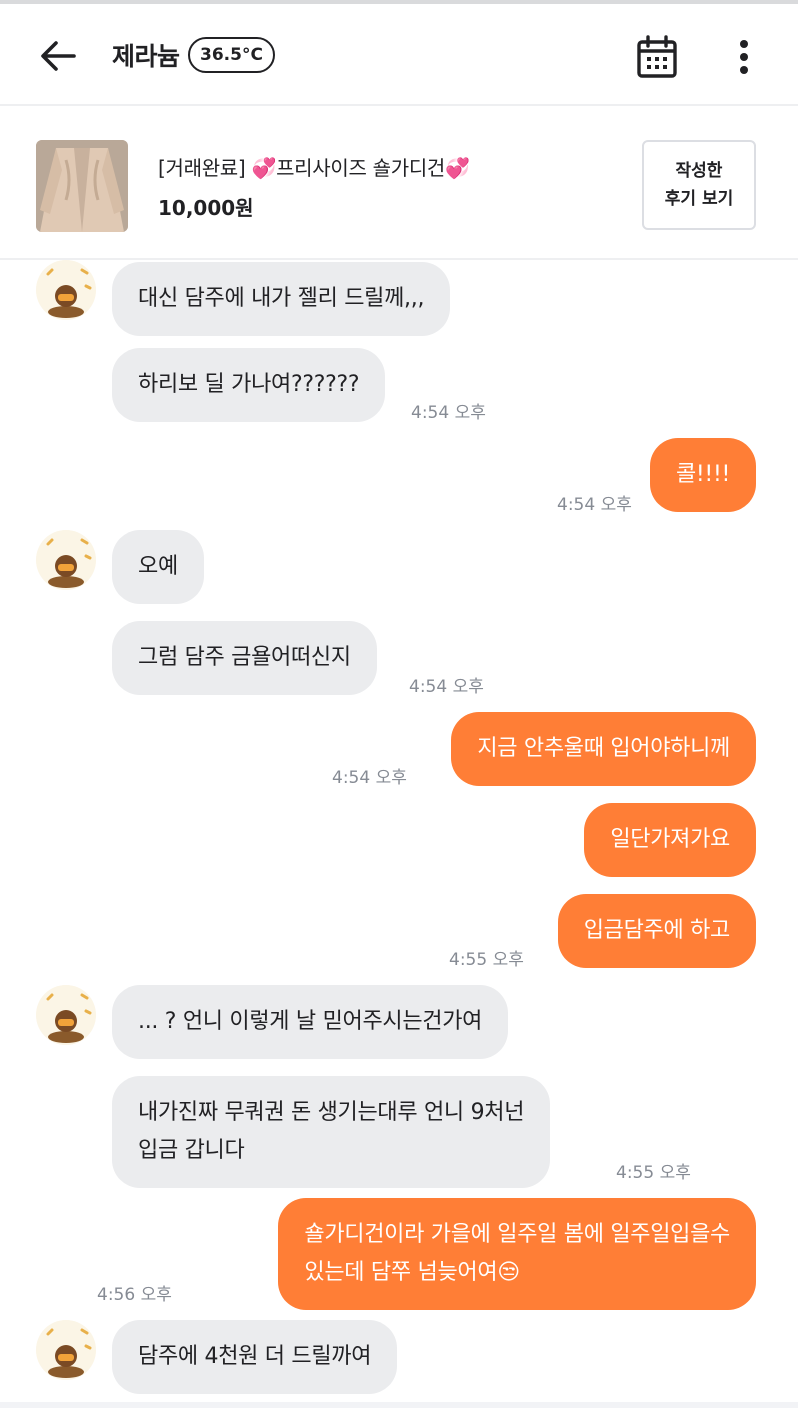 The height and width of the screenshot is (1408, 798). What do you see at coordinates (158, 567) in the screenshot?
I see `message-bubble-incoming: 오예` at bounding box center [158, 567].